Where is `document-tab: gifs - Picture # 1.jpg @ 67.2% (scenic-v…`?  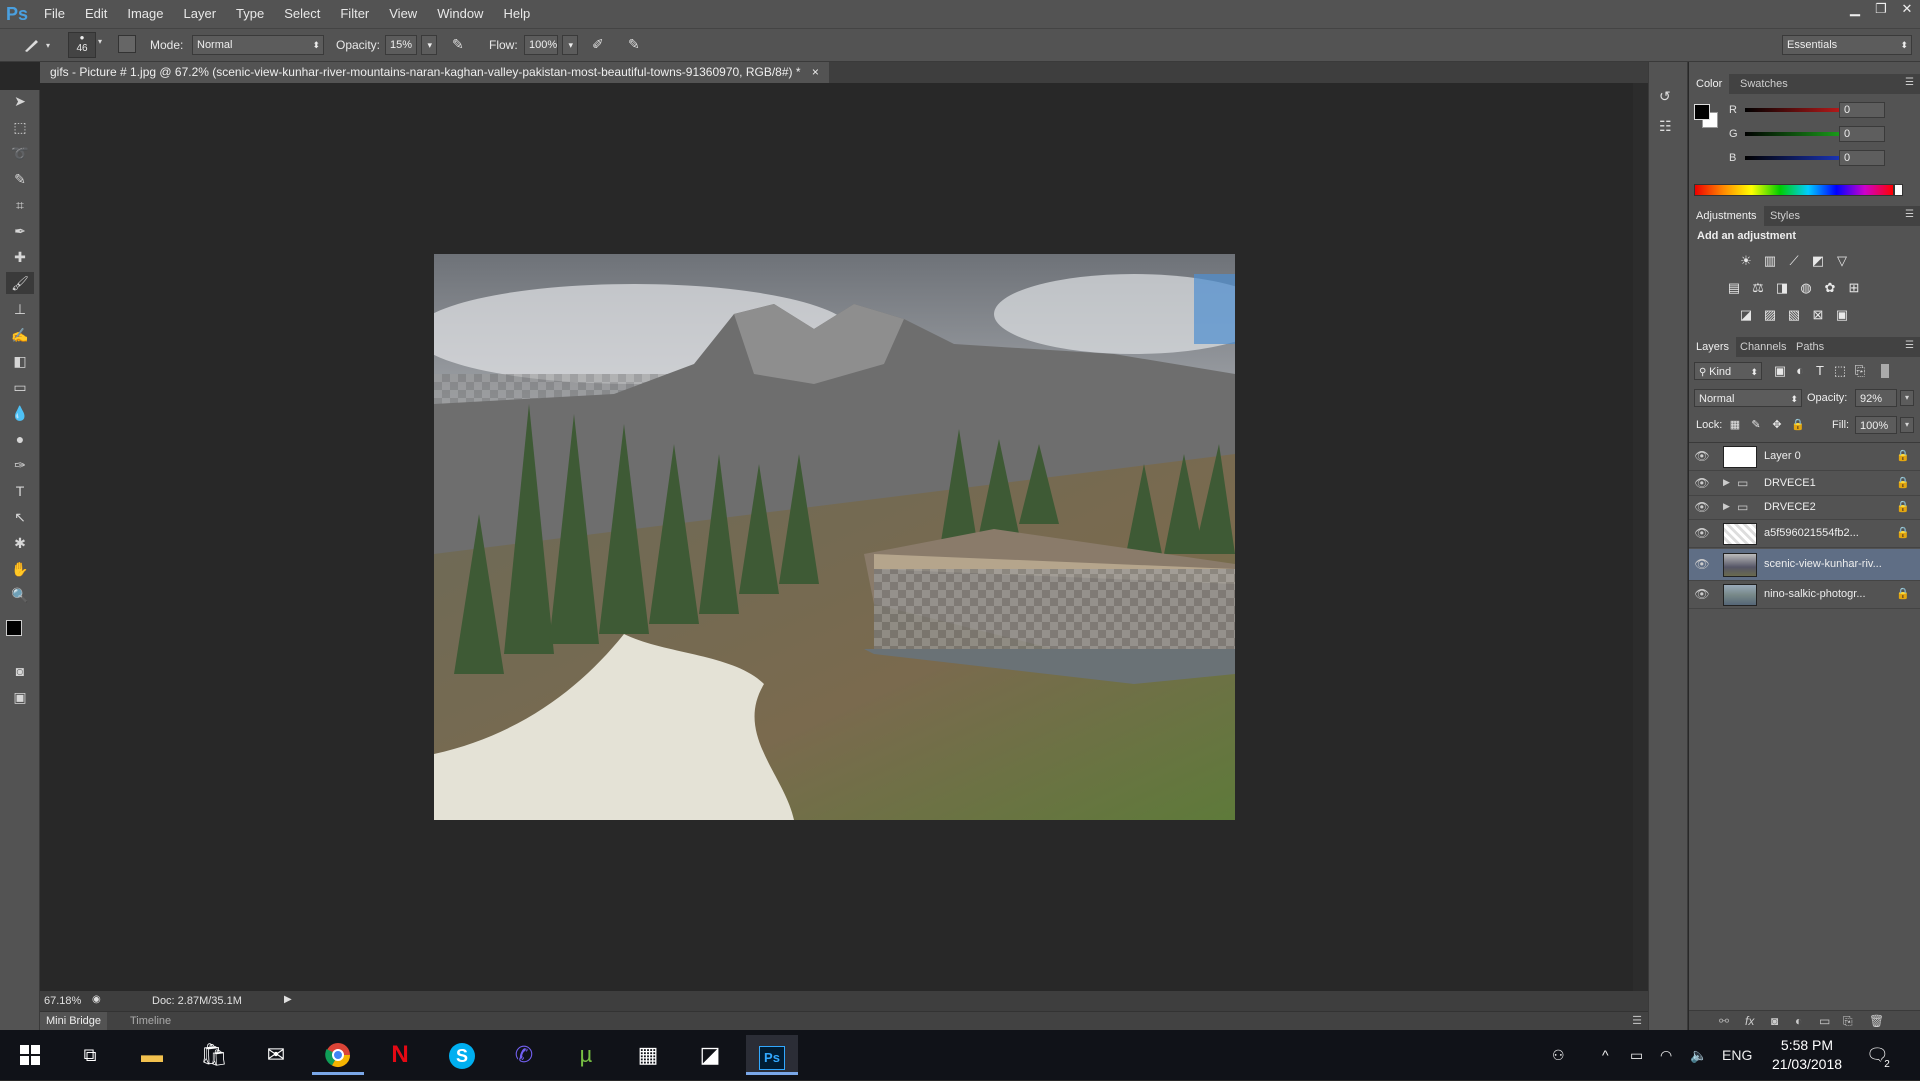 document-tab: gifs - Picture # 1.jpg @ 67.2% (scenic-v… is located at coordinates (434, 72).